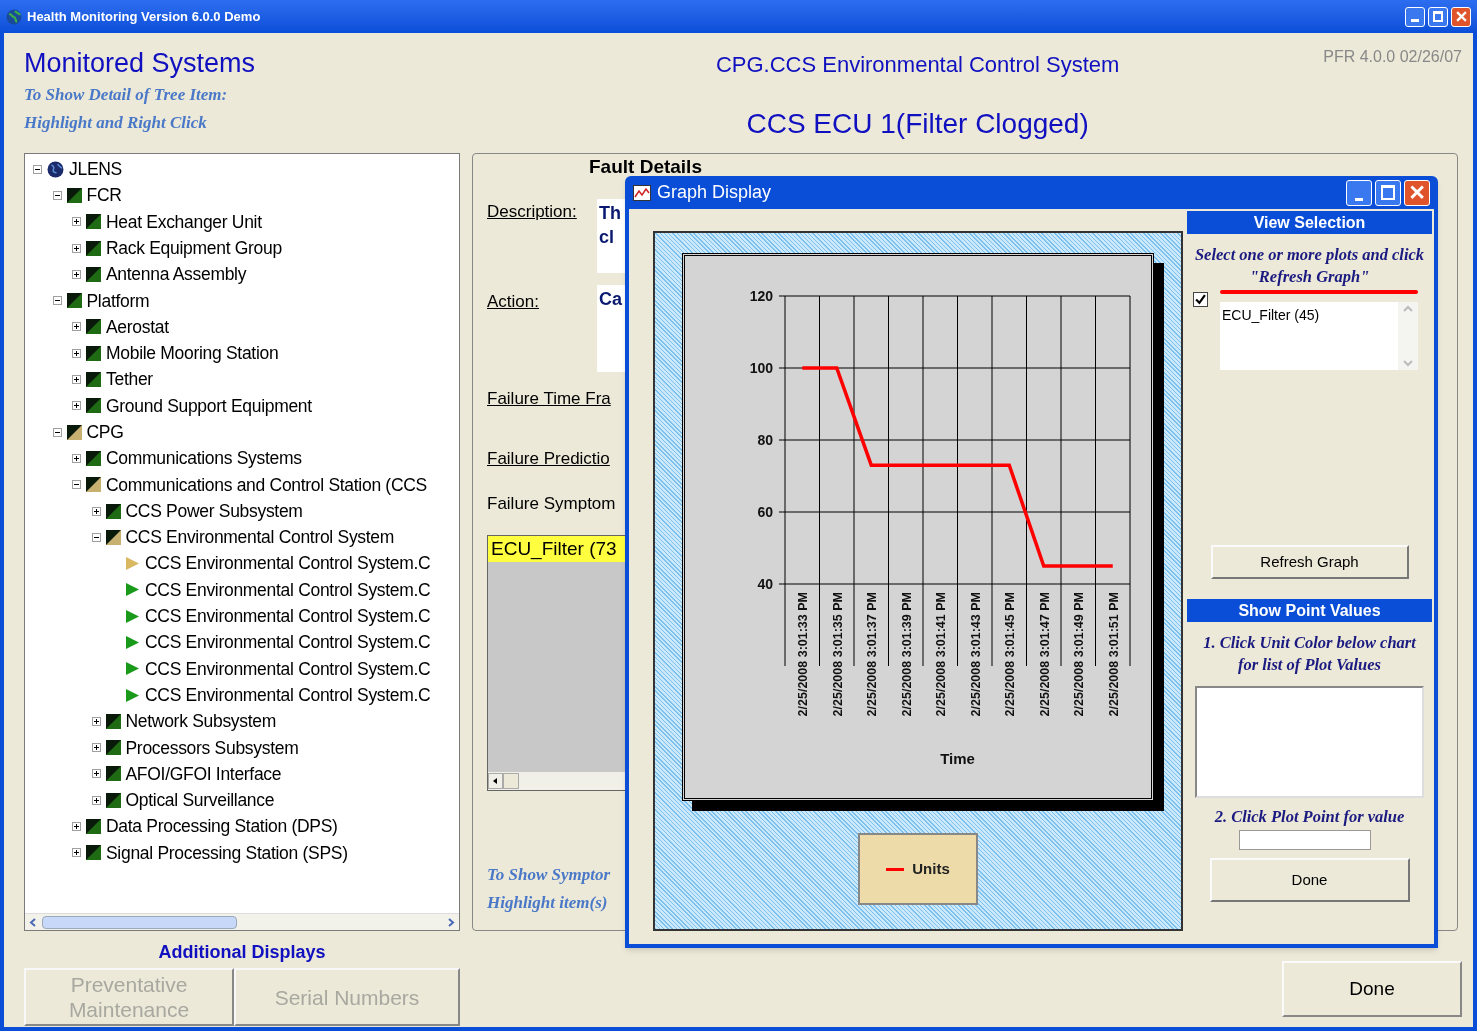 The height and width of the screenshot is (1031, 1477). I want to click on scroll-thumb, so click(511, 780).